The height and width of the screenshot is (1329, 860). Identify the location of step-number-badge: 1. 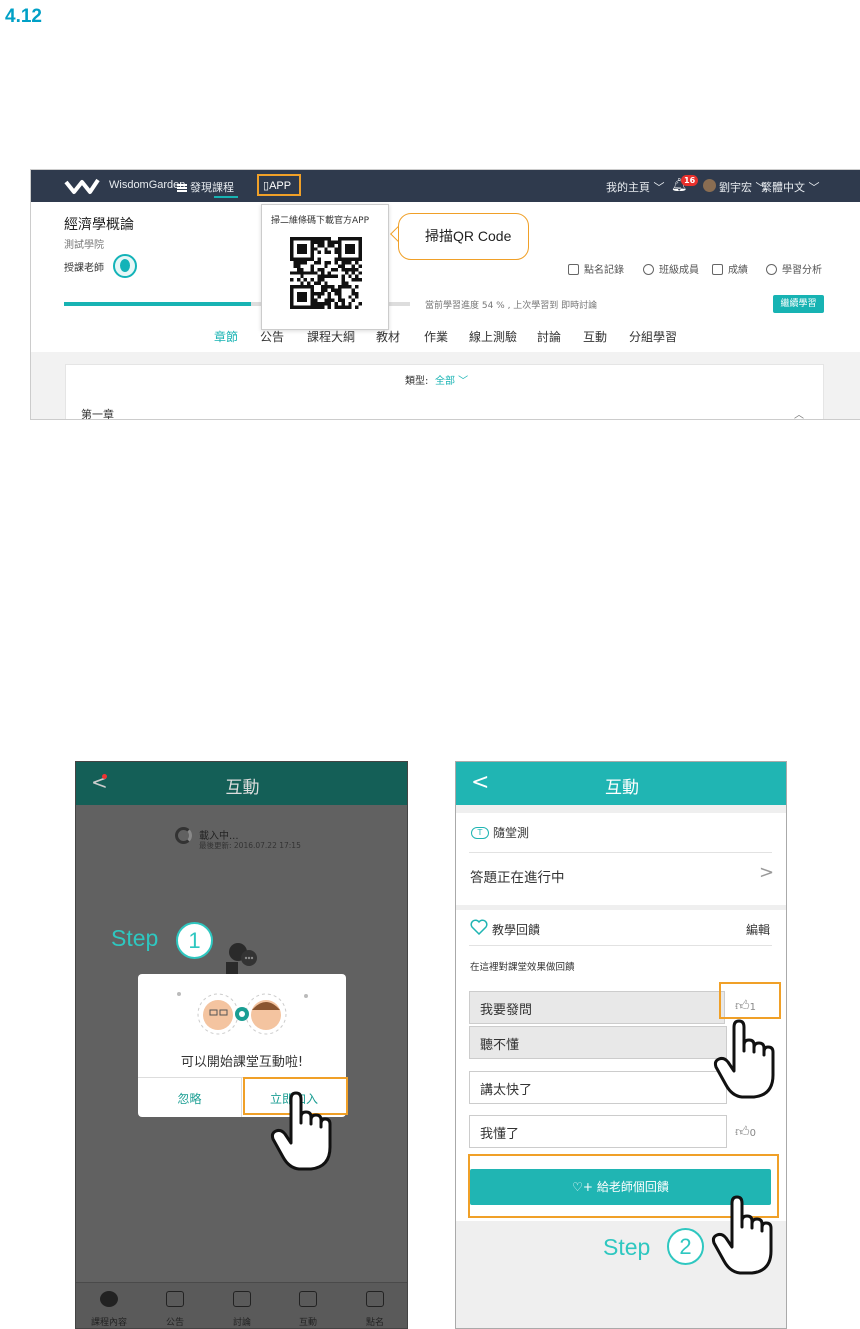
(194, 940).